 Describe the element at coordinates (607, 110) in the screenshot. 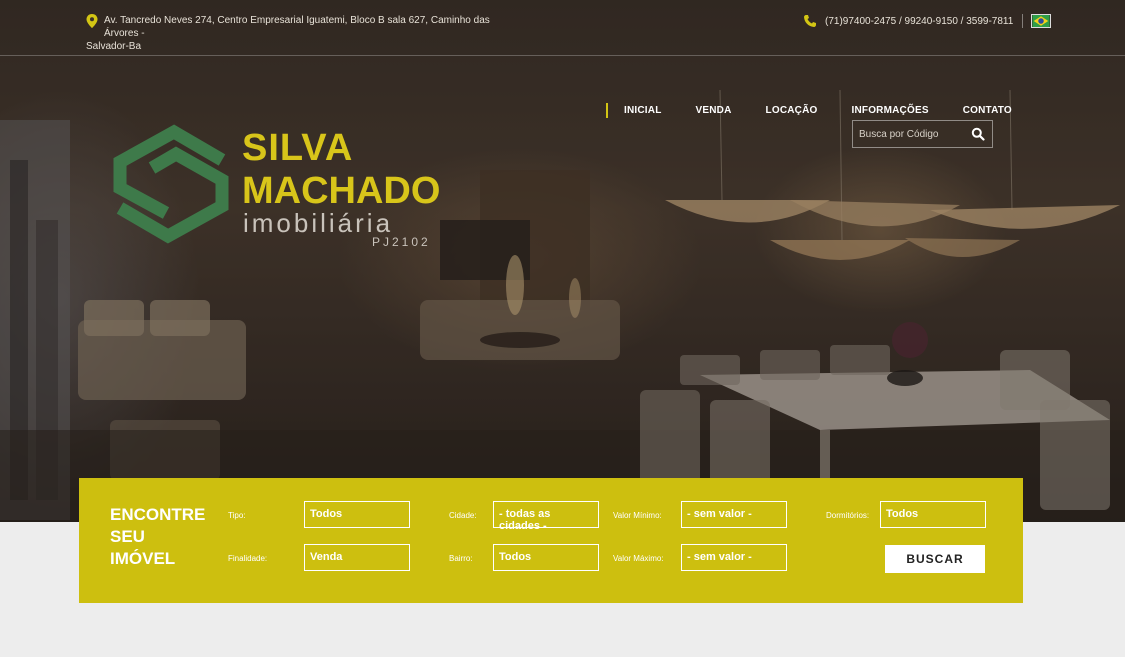

I see `nav-active-indicator` at that location.